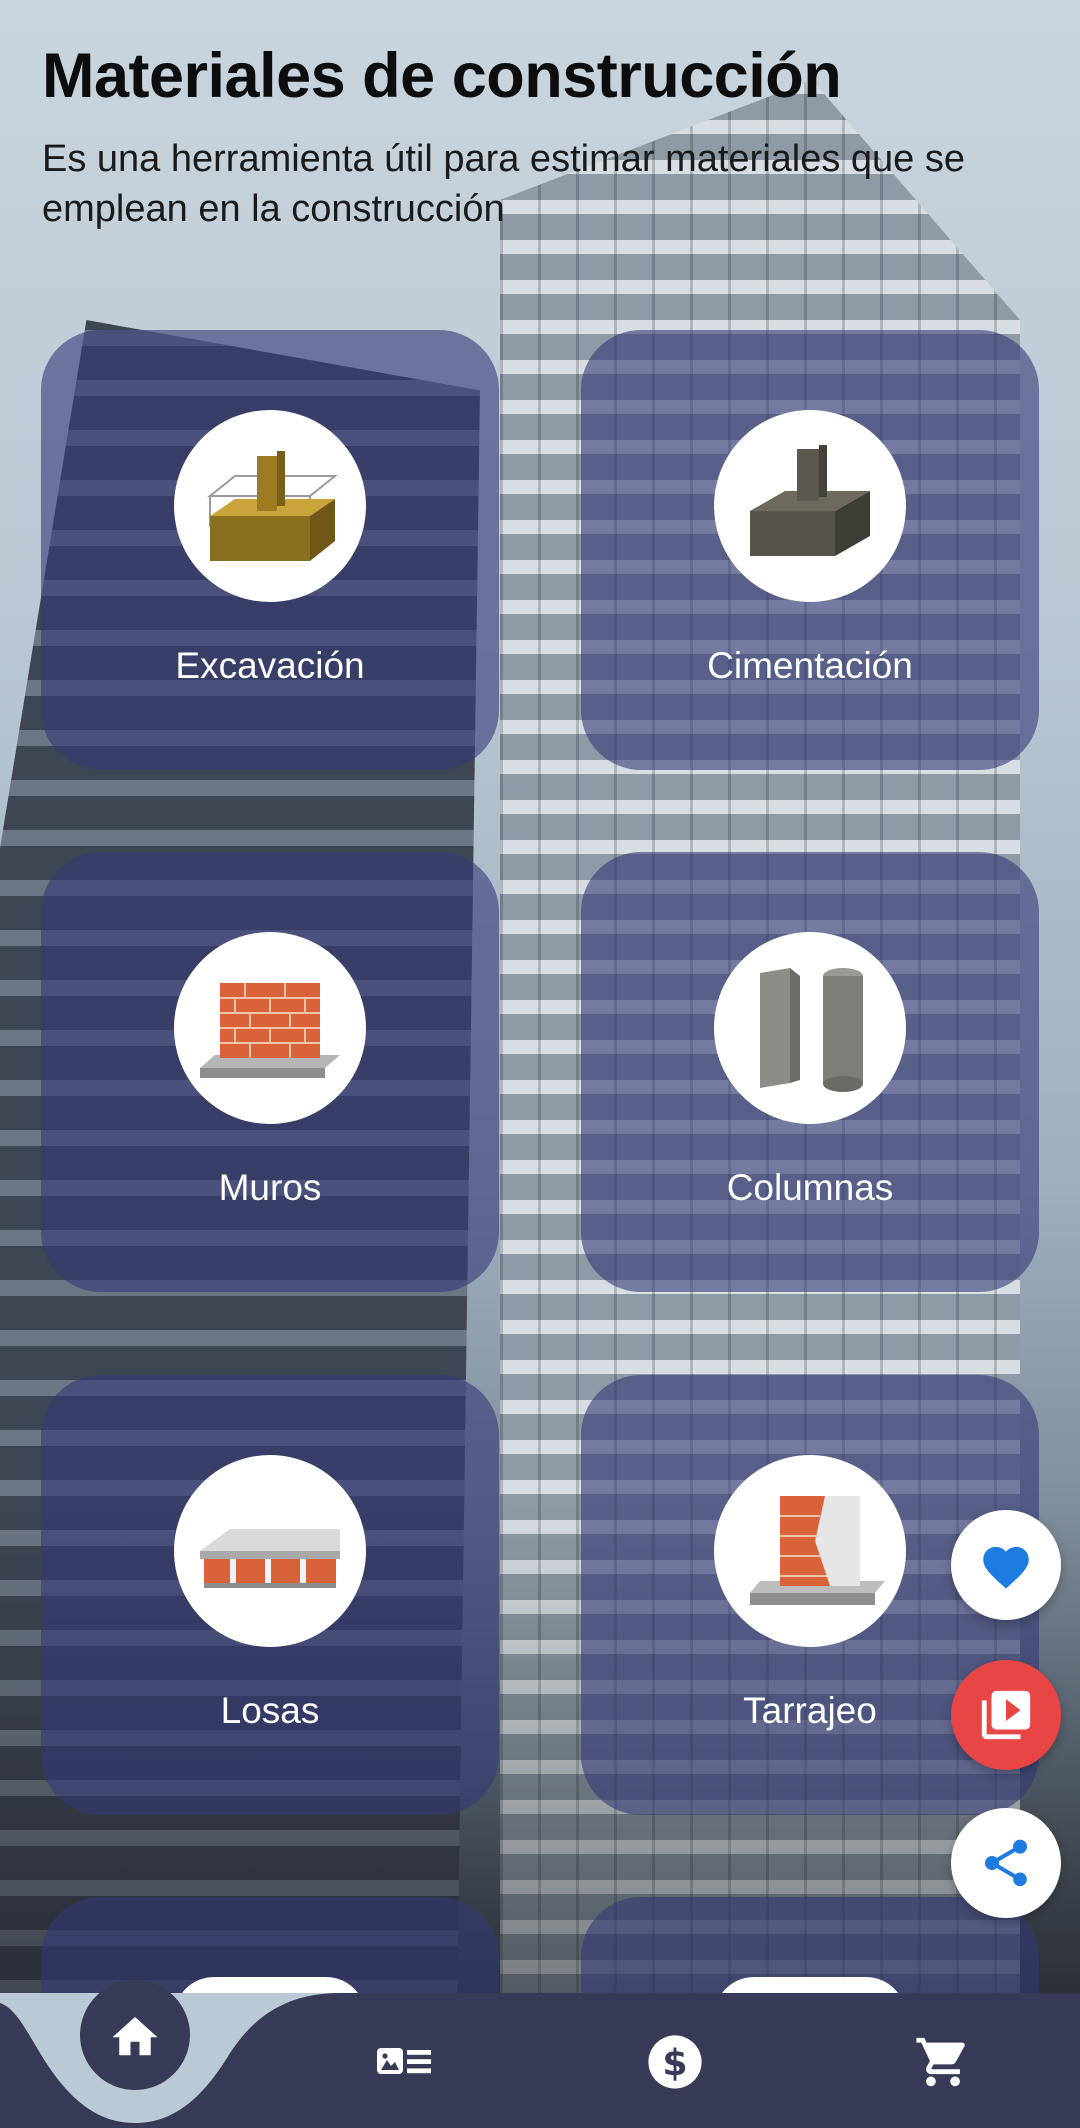 The width and height of the screenshot is (1080, 2128). Describe the element at coordinates (270, 665) in the screenshot. I see `card-label: Excavación` at that location.